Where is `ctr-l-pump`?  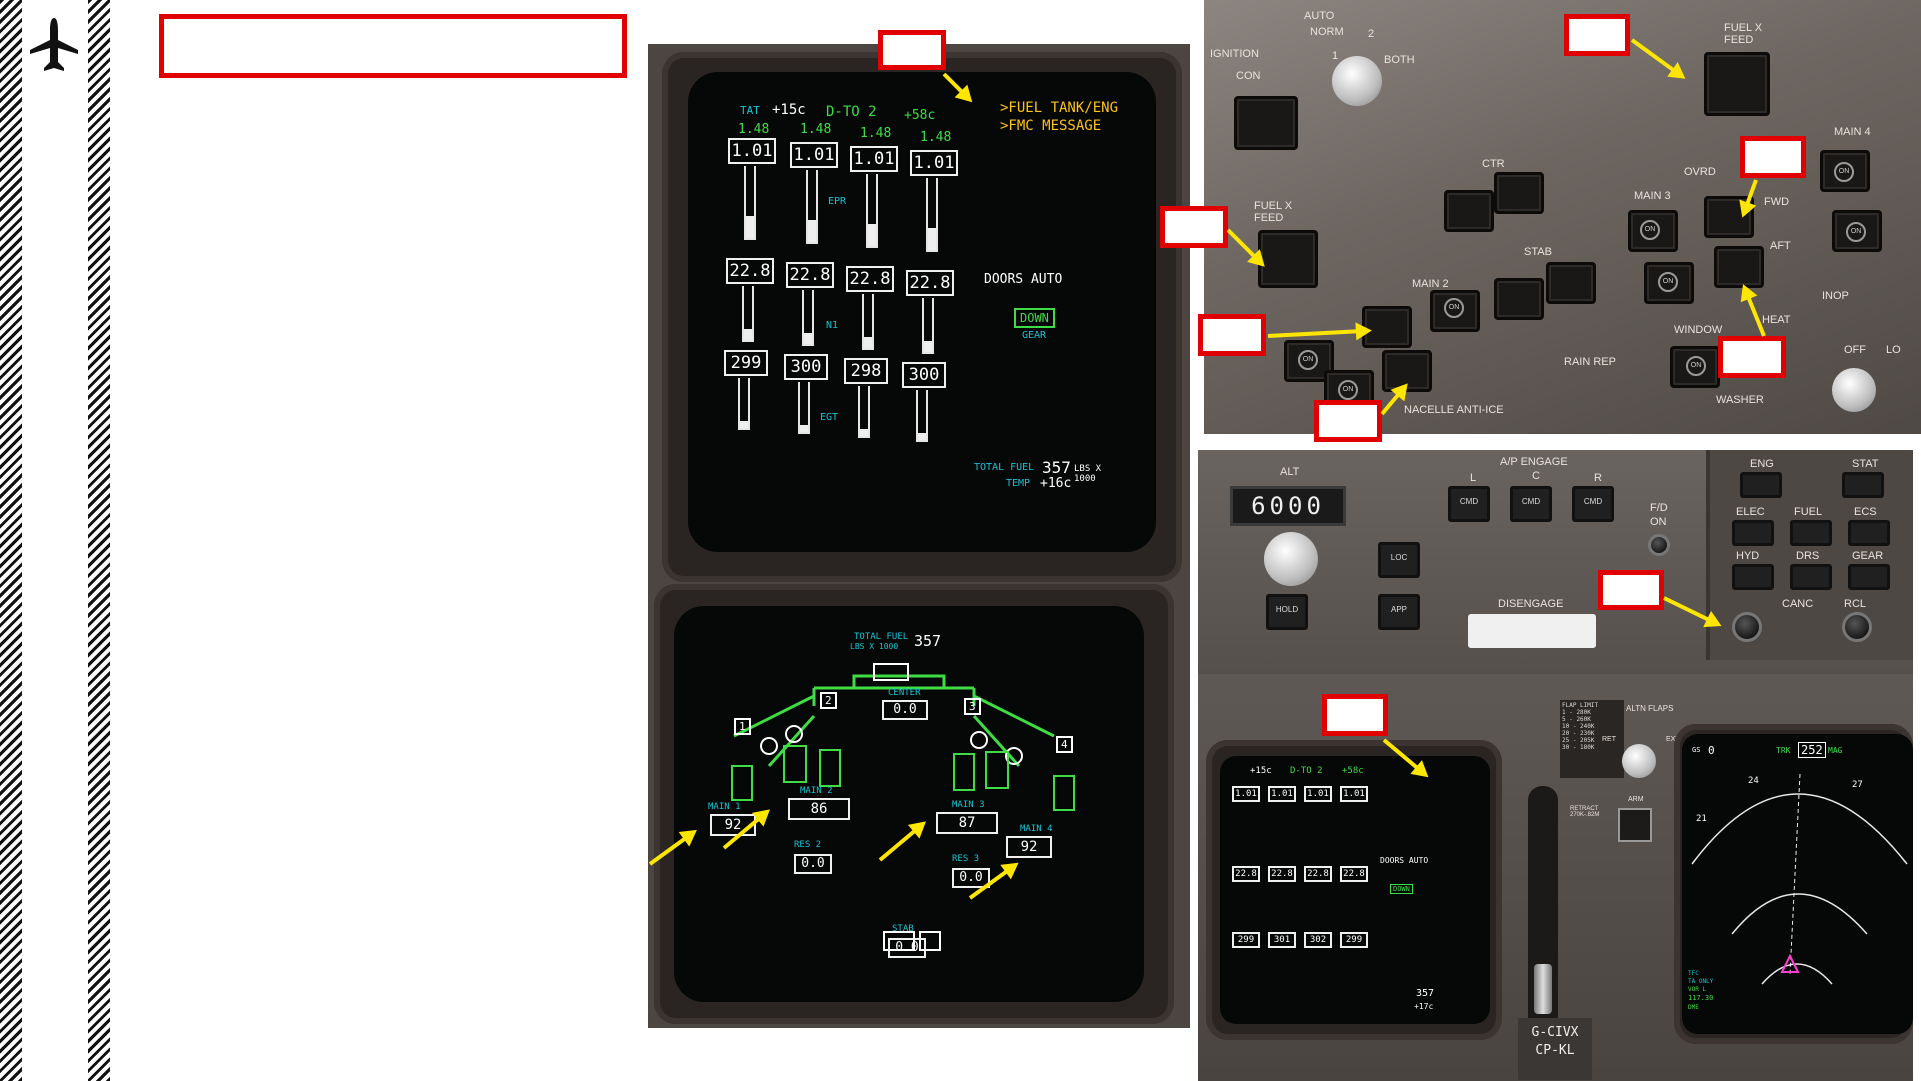 ctr-l-pump is located at coordinates (1469, 211).